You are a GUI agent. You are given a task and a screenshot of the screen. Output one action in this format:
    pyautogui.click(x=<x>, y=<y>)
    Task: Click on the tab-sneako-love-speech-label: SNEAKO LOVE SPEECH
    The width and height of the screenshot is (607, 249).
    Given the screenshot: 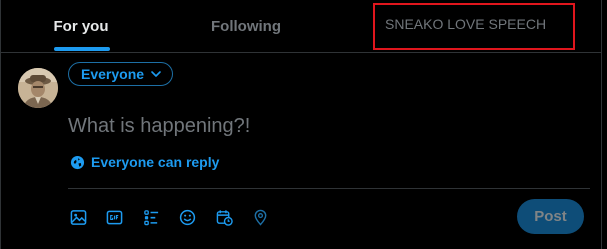 What is the action you would take?
    pyautogui.click(x=466, y=24)
    